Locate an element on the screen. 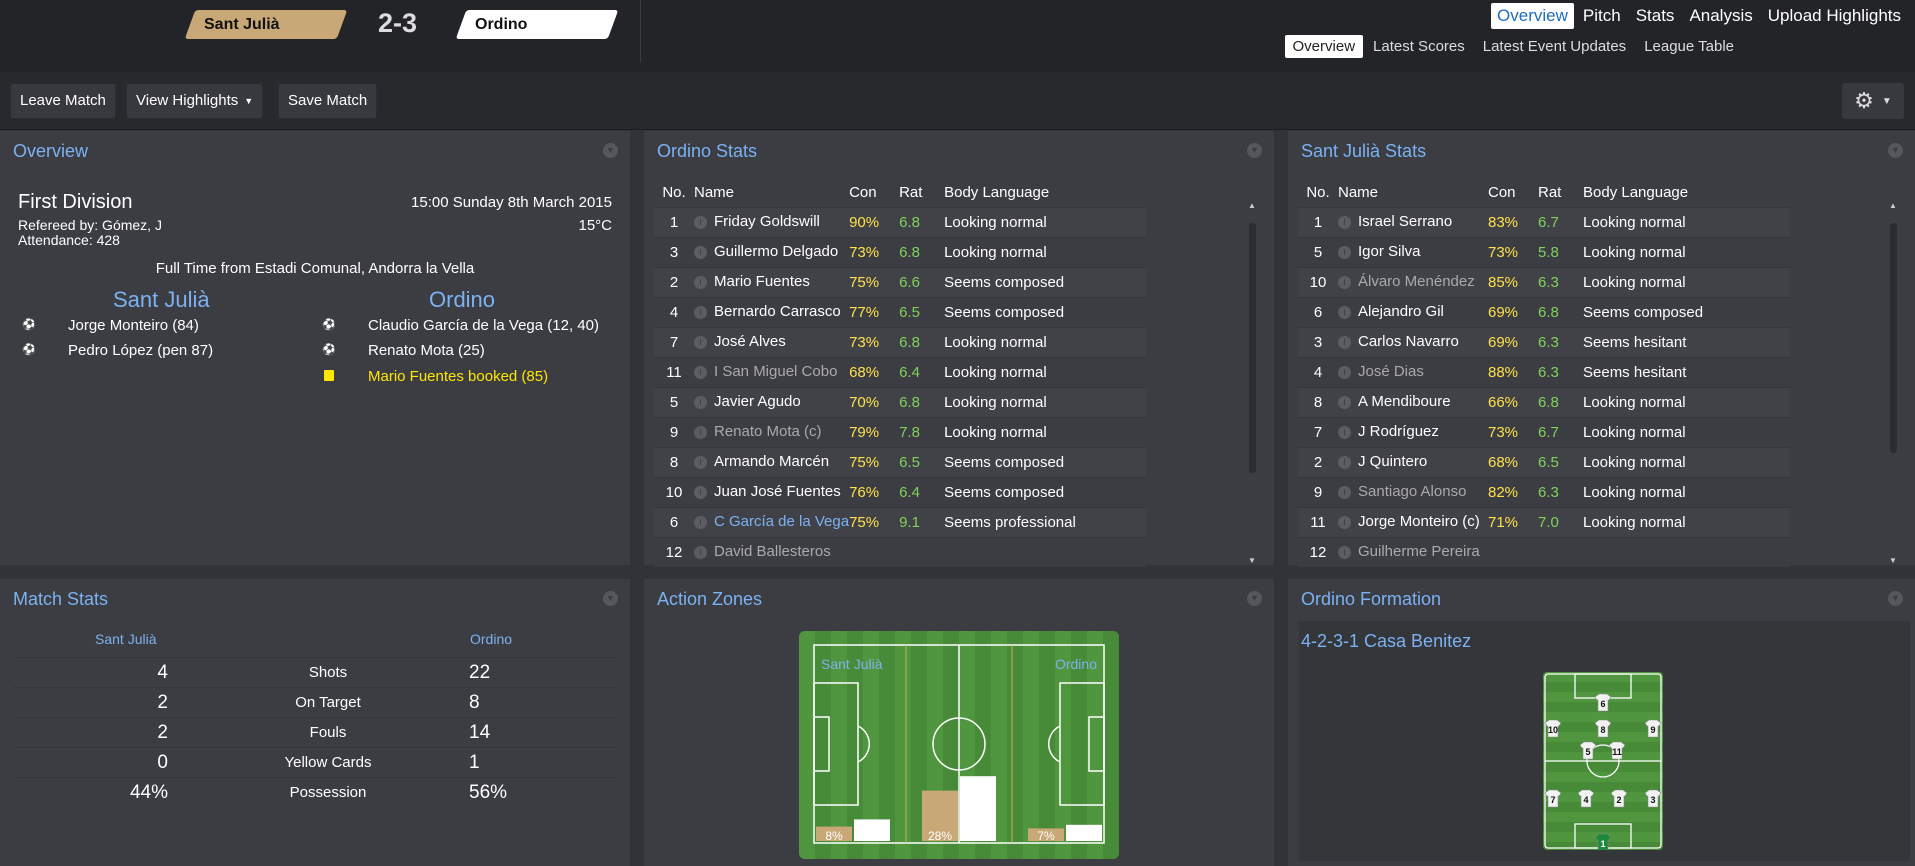  home-goal-event: Jorge Monteiro (84) is located at coordinates (133, 325).